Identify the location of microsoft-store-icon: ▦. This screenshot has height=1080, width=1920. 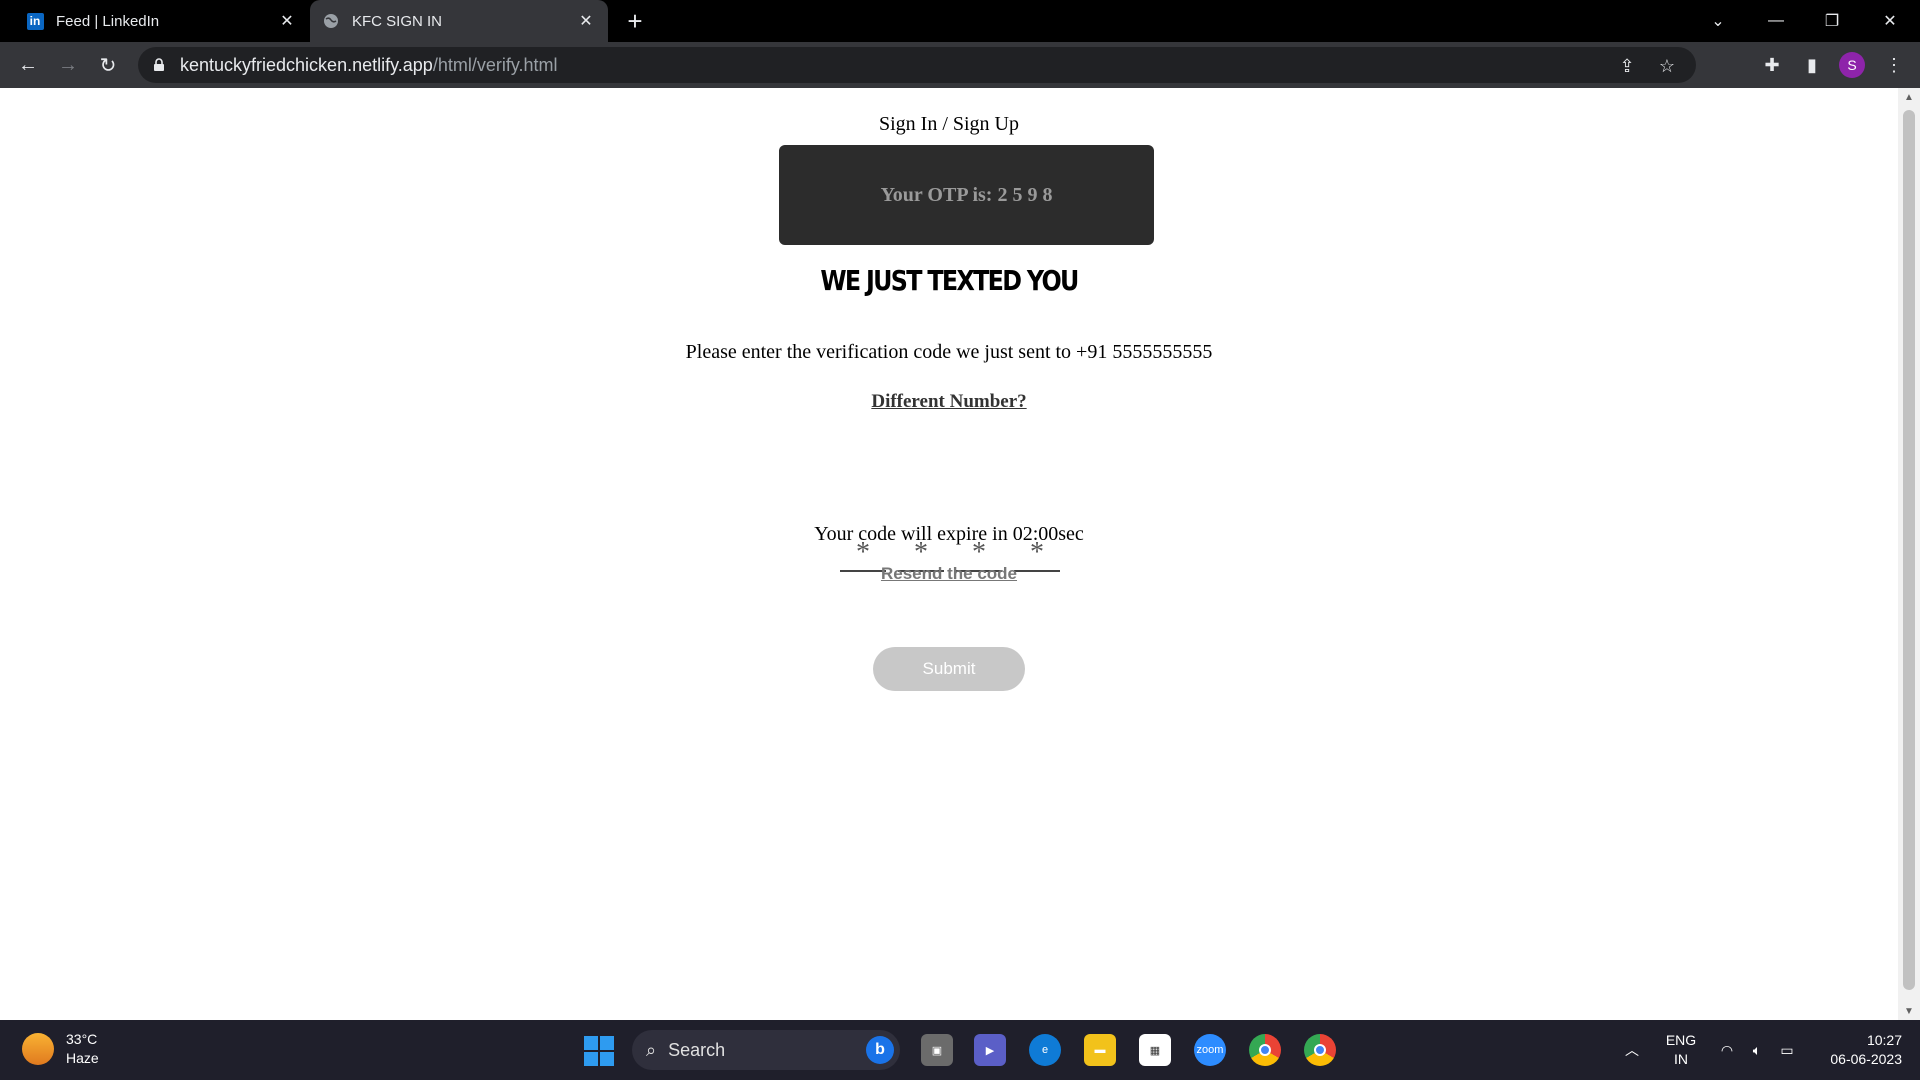
(1155, 1050).